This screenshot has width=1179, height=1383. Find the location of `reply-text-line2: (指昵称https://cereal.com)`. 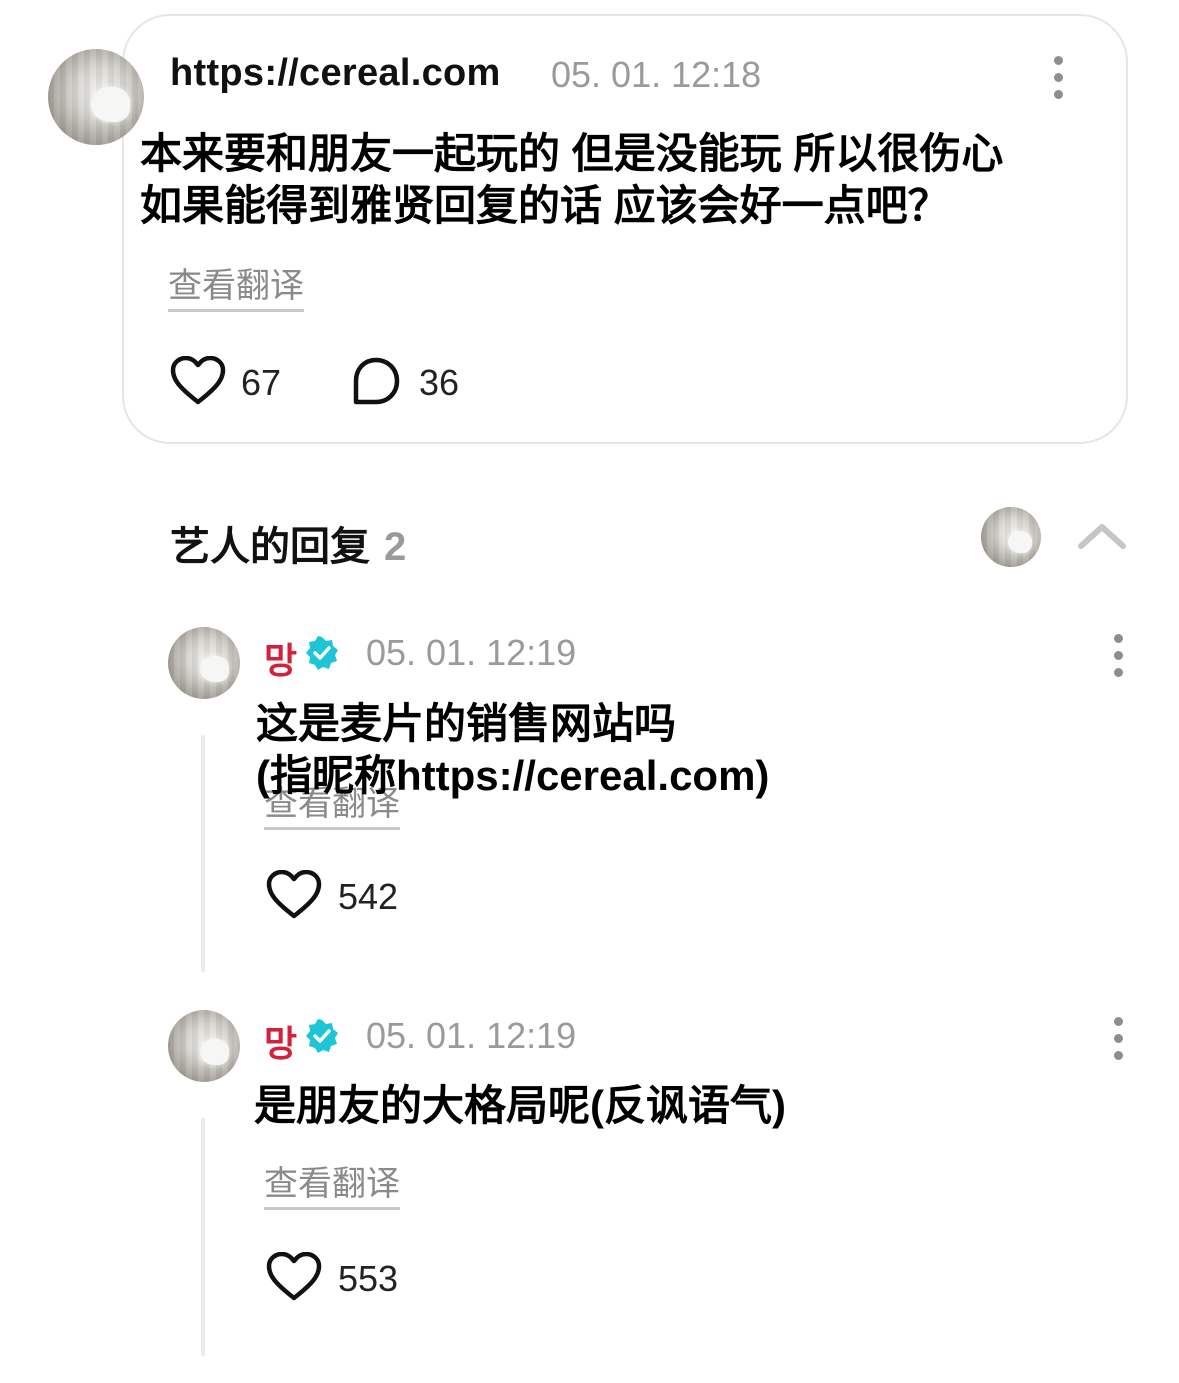

reply-text-line2: (指昵称https://cereal.com) is located at coordinates (513, 775).